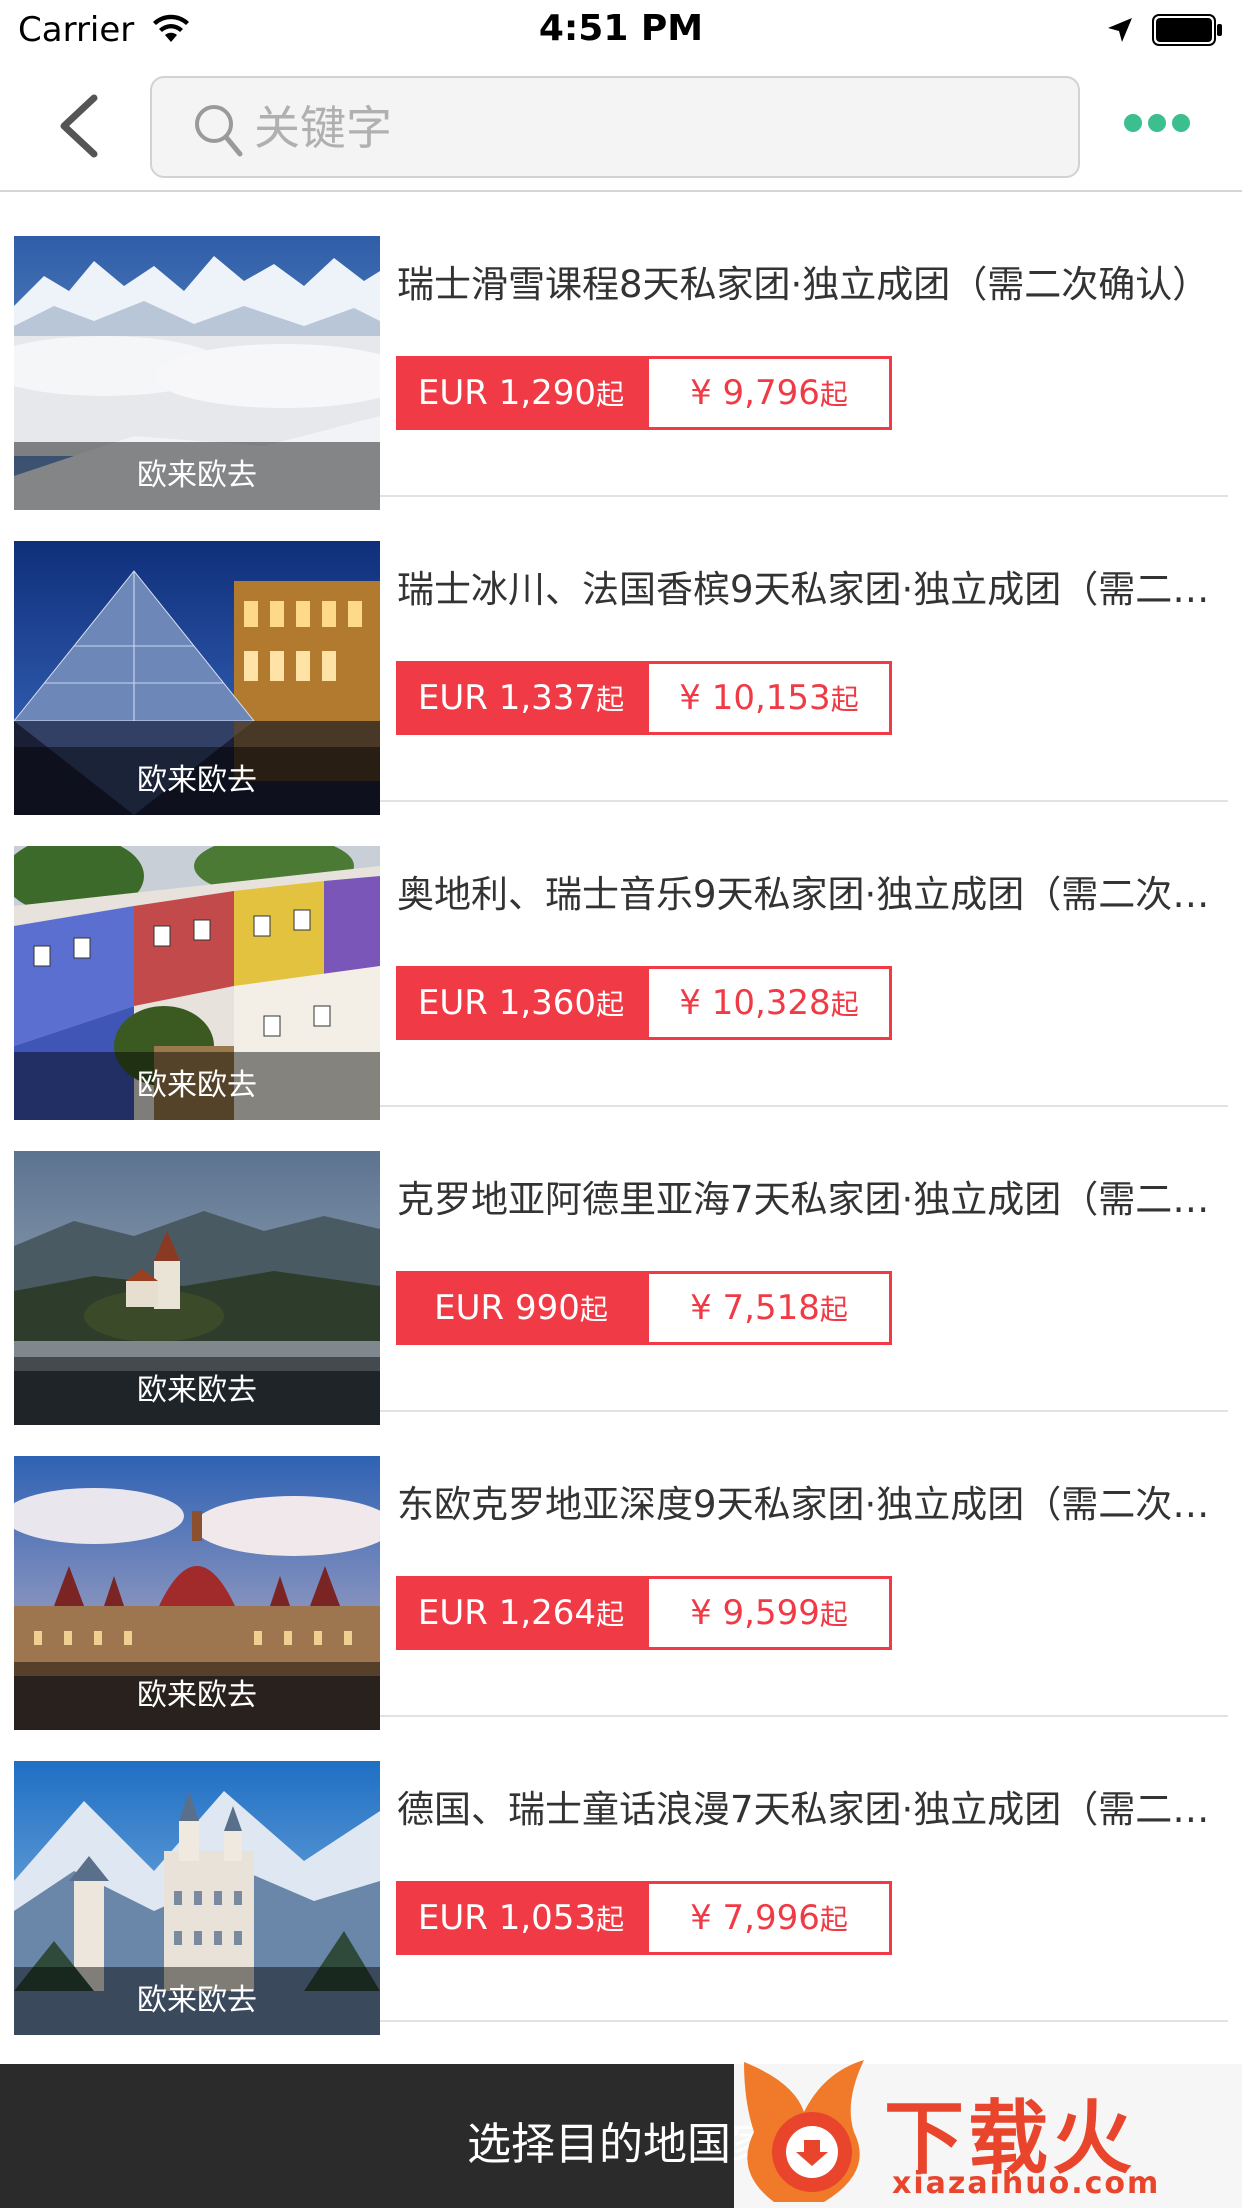 This screenshot has height=2208, width=1242. I want to click on status-bar: Carrier 4:51 PM, so click(621, 31).